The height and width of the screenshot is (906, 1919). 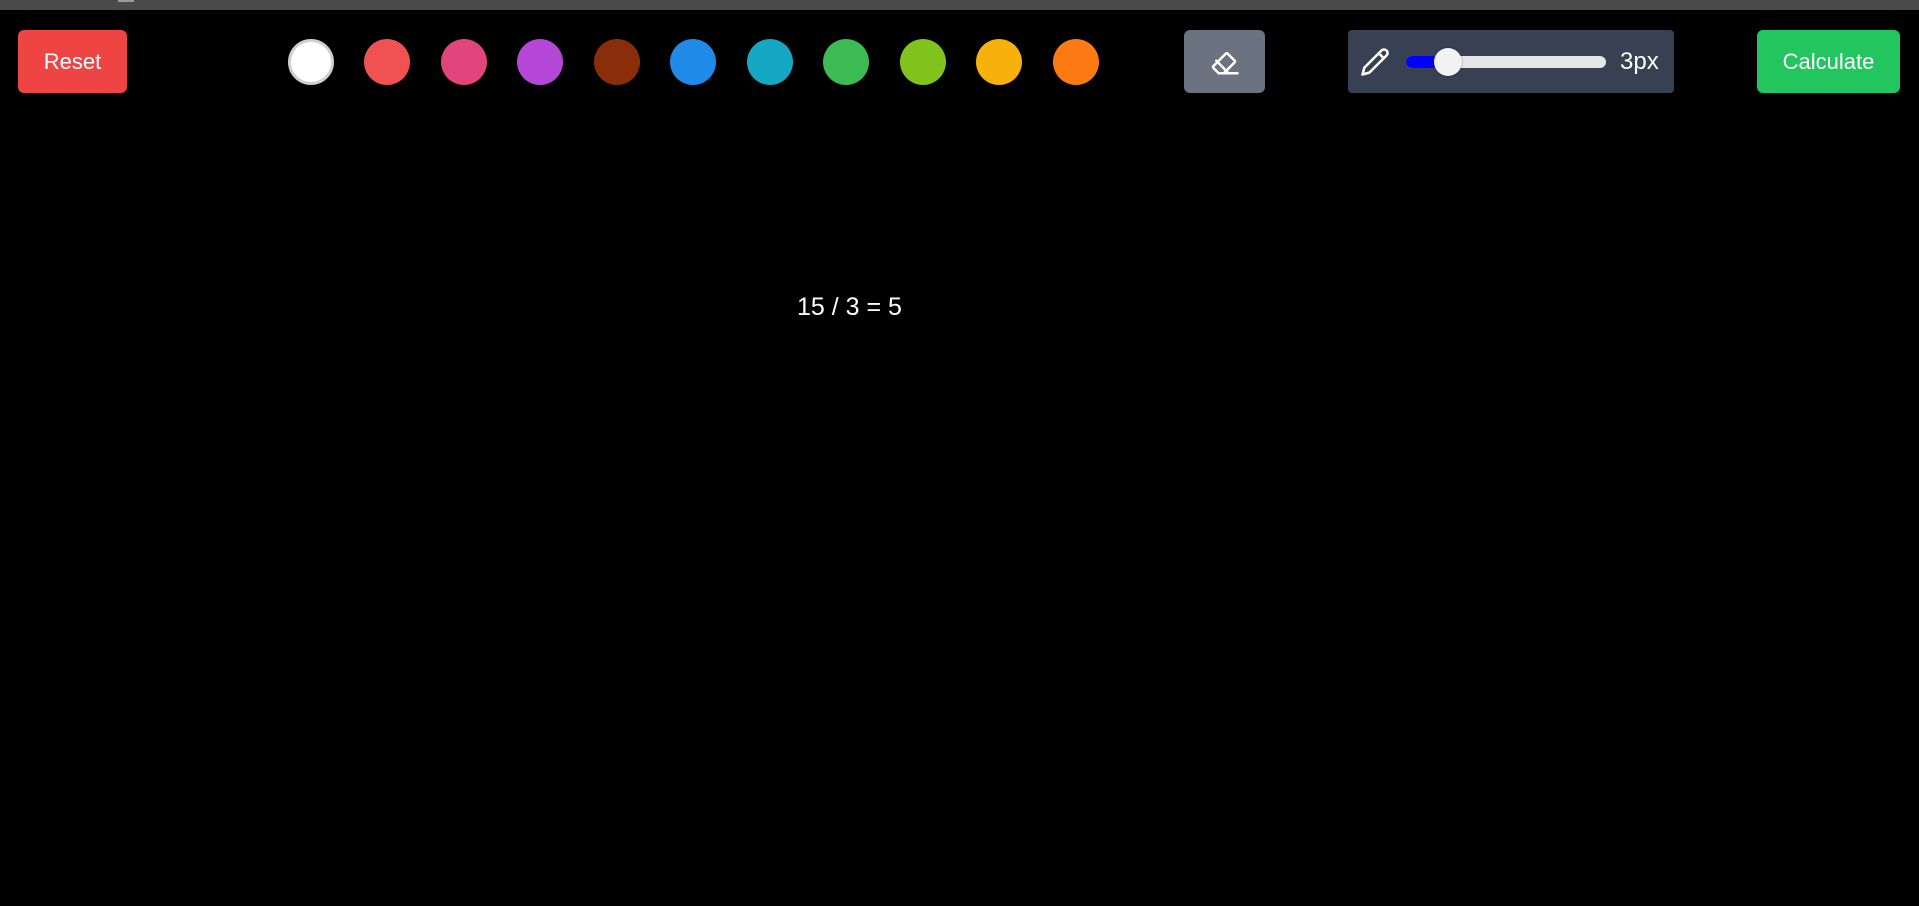 I want to click on color-swatch-pink, so click(x=464, y=62).